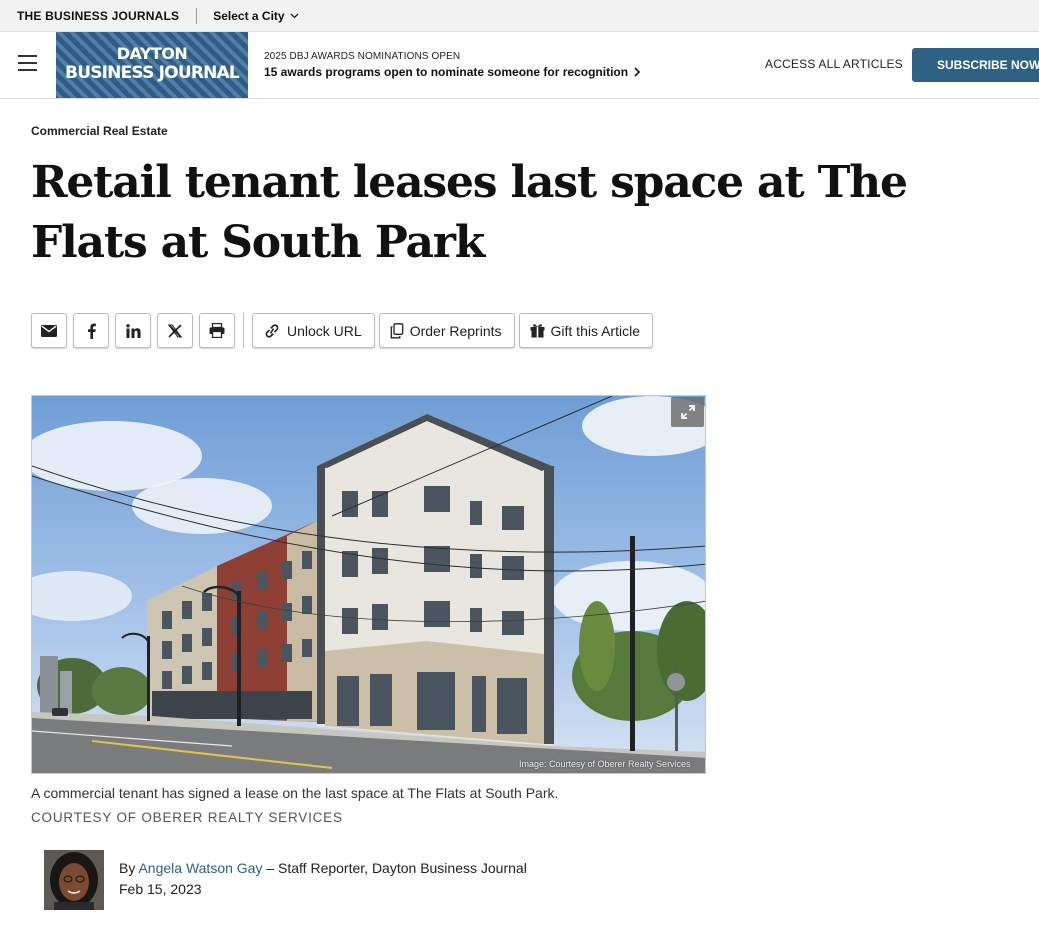 The image size is (1039, 930). I want to click on logo-line-2: BUSINESS JOURNAL, so click(152, 73).